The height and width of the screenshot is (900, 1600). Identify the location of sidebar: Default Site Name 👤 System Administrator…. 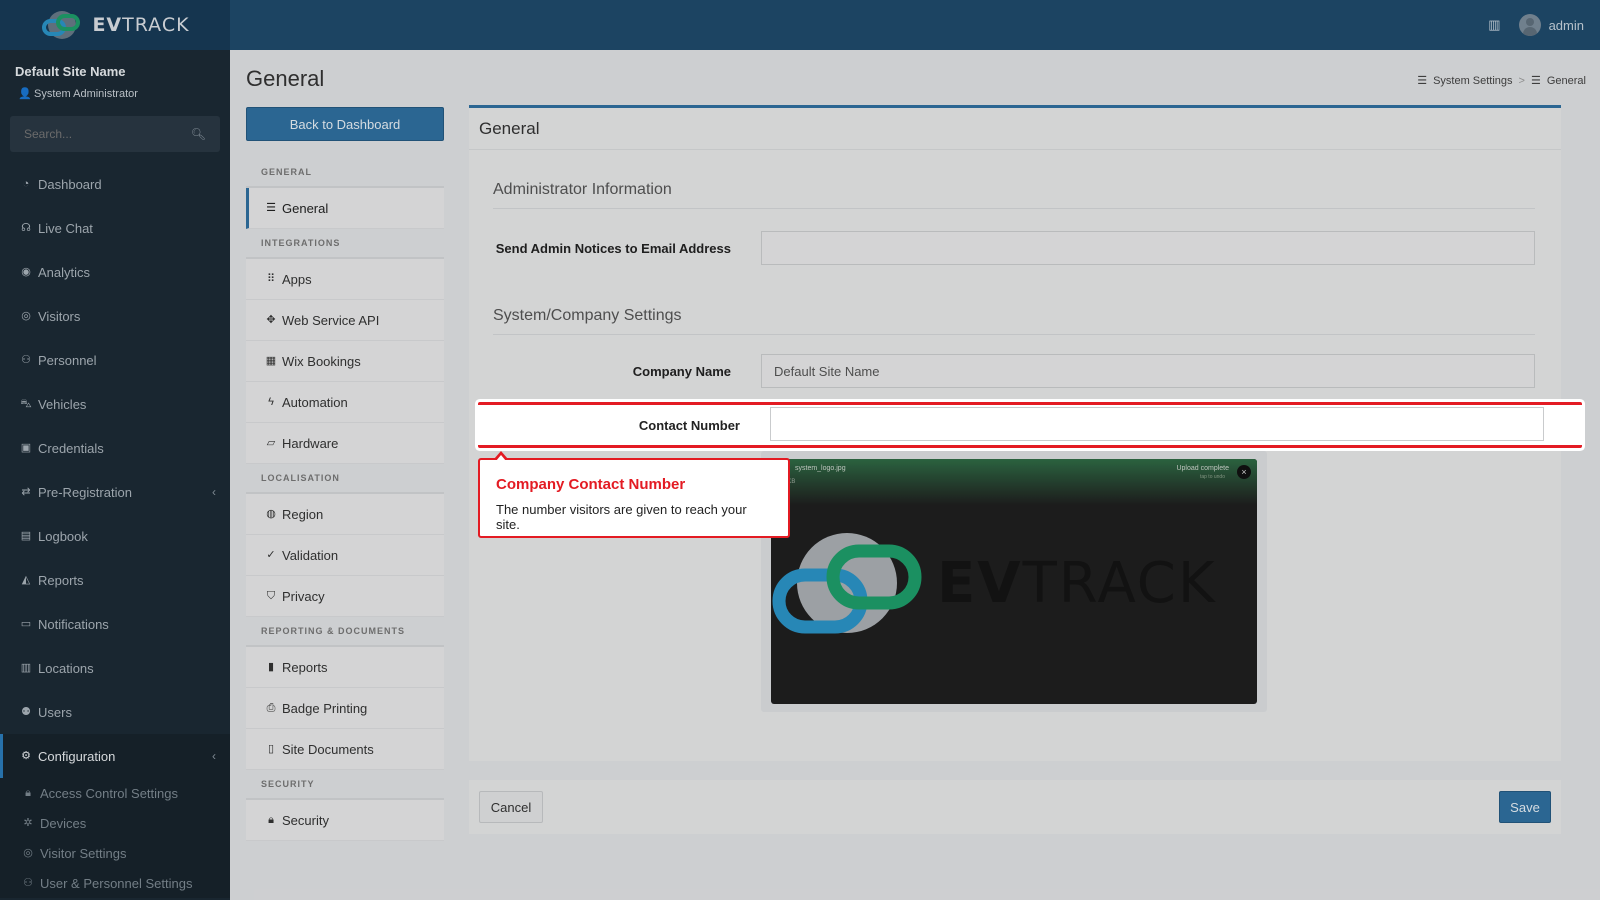
(115, 475).